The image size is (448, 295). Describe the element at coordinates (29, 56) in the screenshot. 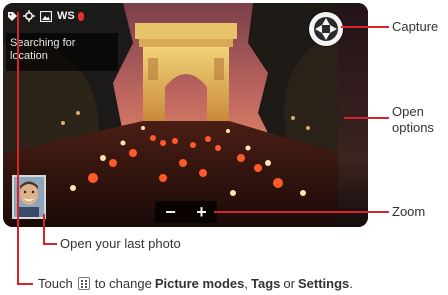

I see `location-status-line2: location` at that location.